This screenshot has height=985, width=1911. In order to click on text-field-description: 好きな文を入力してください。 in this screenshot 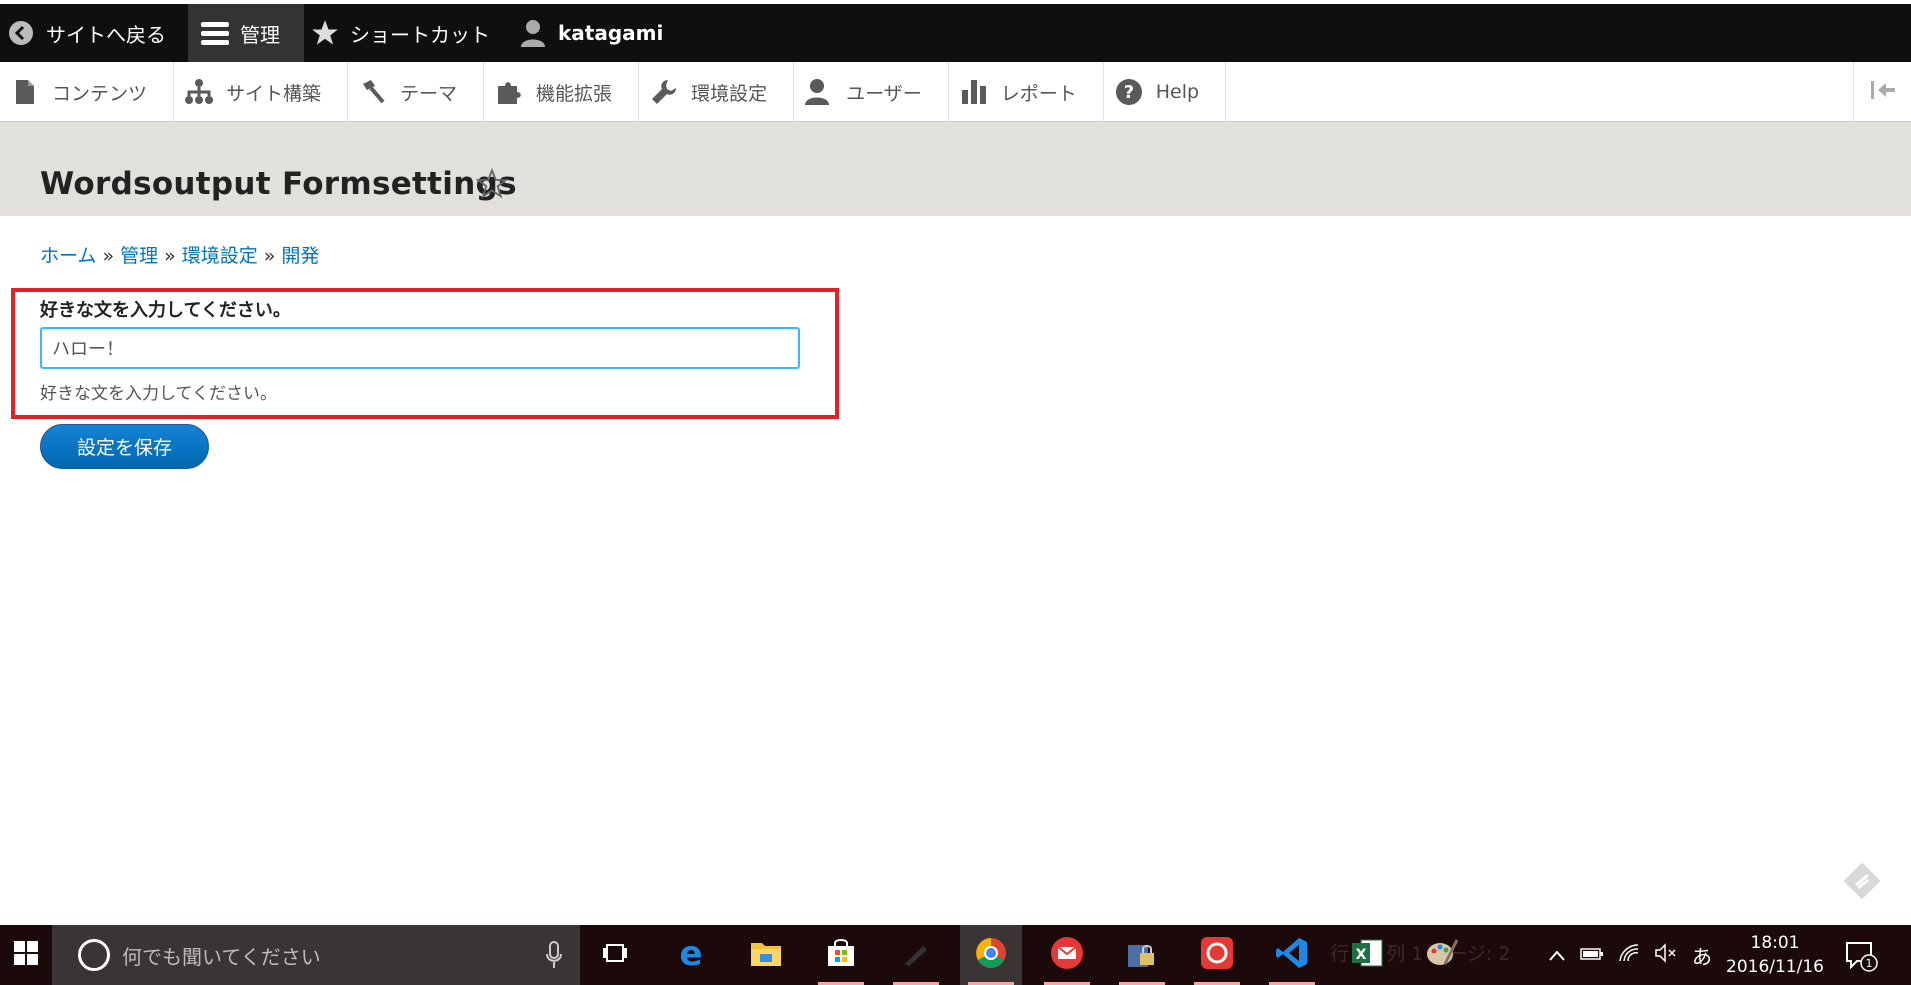, I will do `click(158, 394)`.